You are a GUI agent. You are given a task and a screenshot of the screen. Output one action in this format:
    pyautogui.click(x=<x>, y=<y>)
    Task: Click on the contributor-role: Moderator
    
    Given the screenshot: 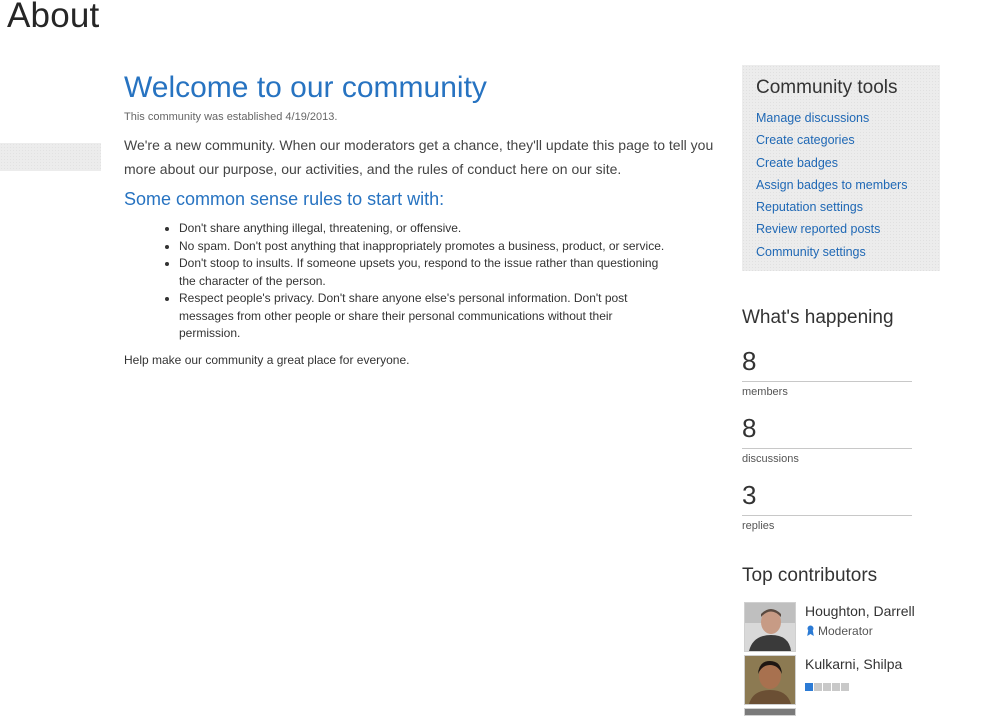 What is the action you would take?
    pyautogui.click(x=839, y=631)
    